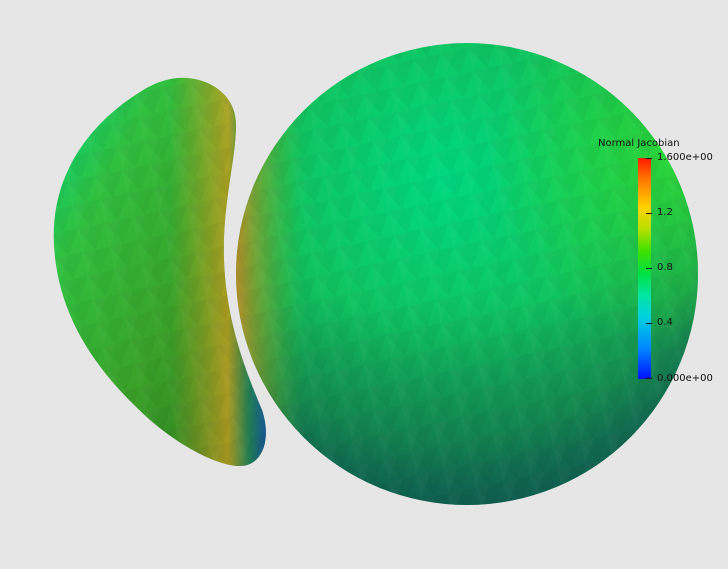 Image resolution: width=728 pixels, height=569 pixels. What do you see at coordinates (639, 143) in the screenshot?
I see `legend-title: Normal Jacobian` at bounding box center [639, 143].